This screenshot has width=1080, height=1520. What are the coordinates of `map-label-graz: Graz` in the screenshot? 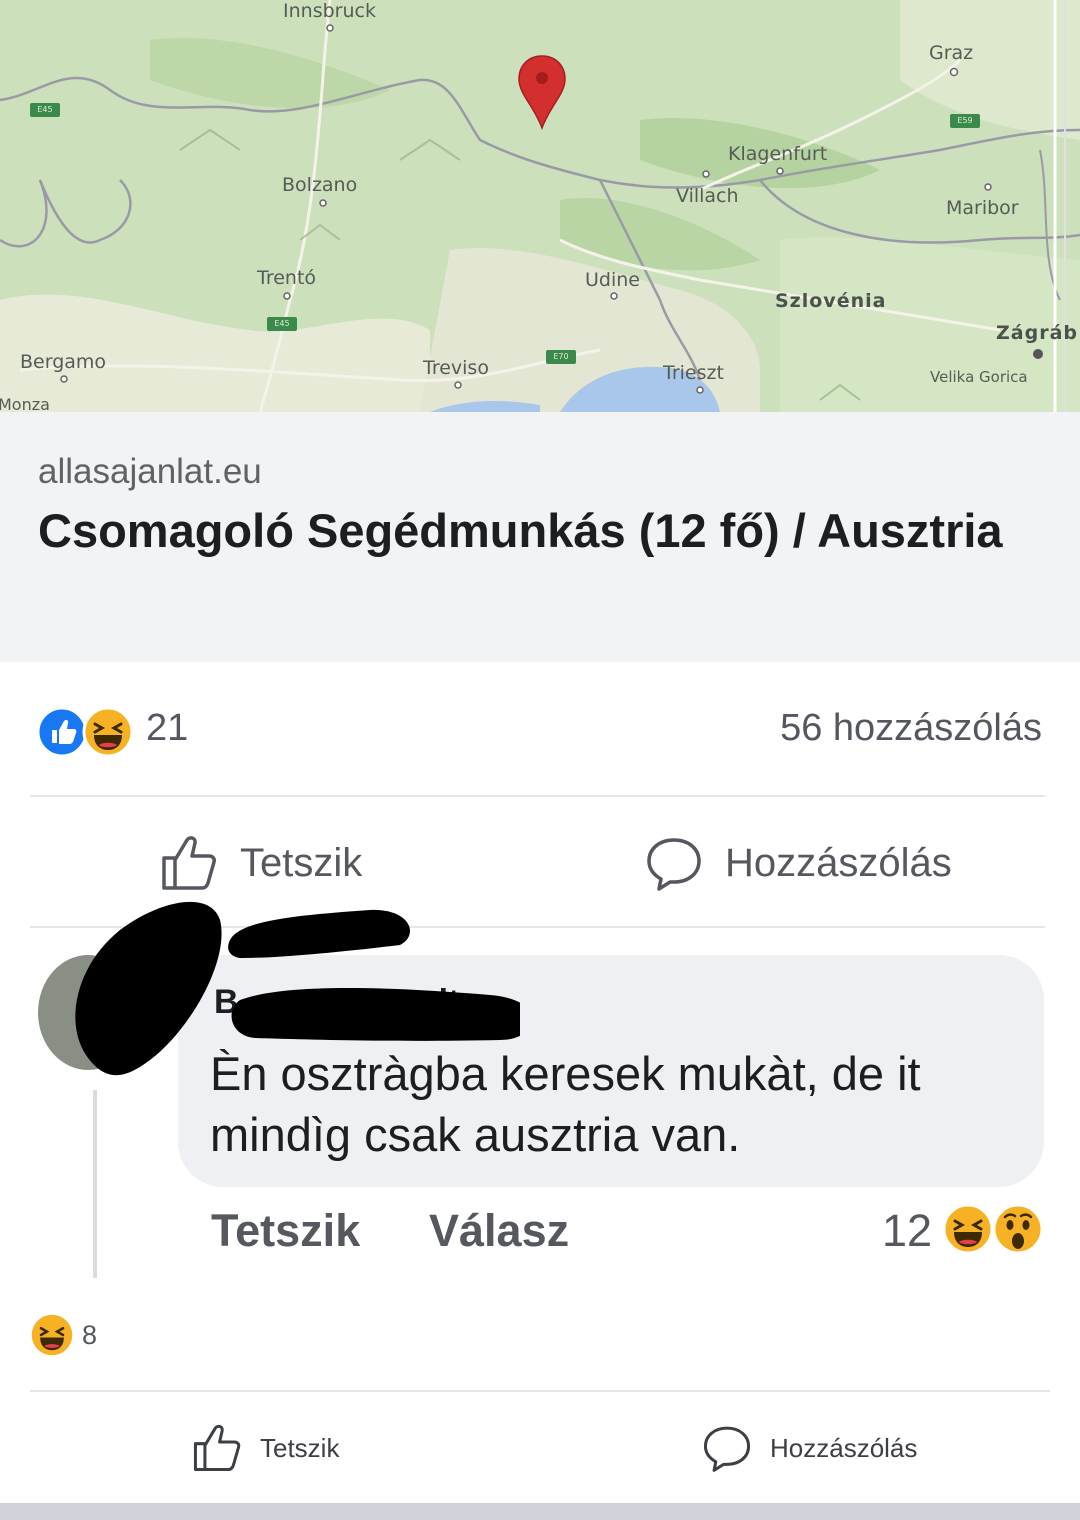 It's located at (951, 53).